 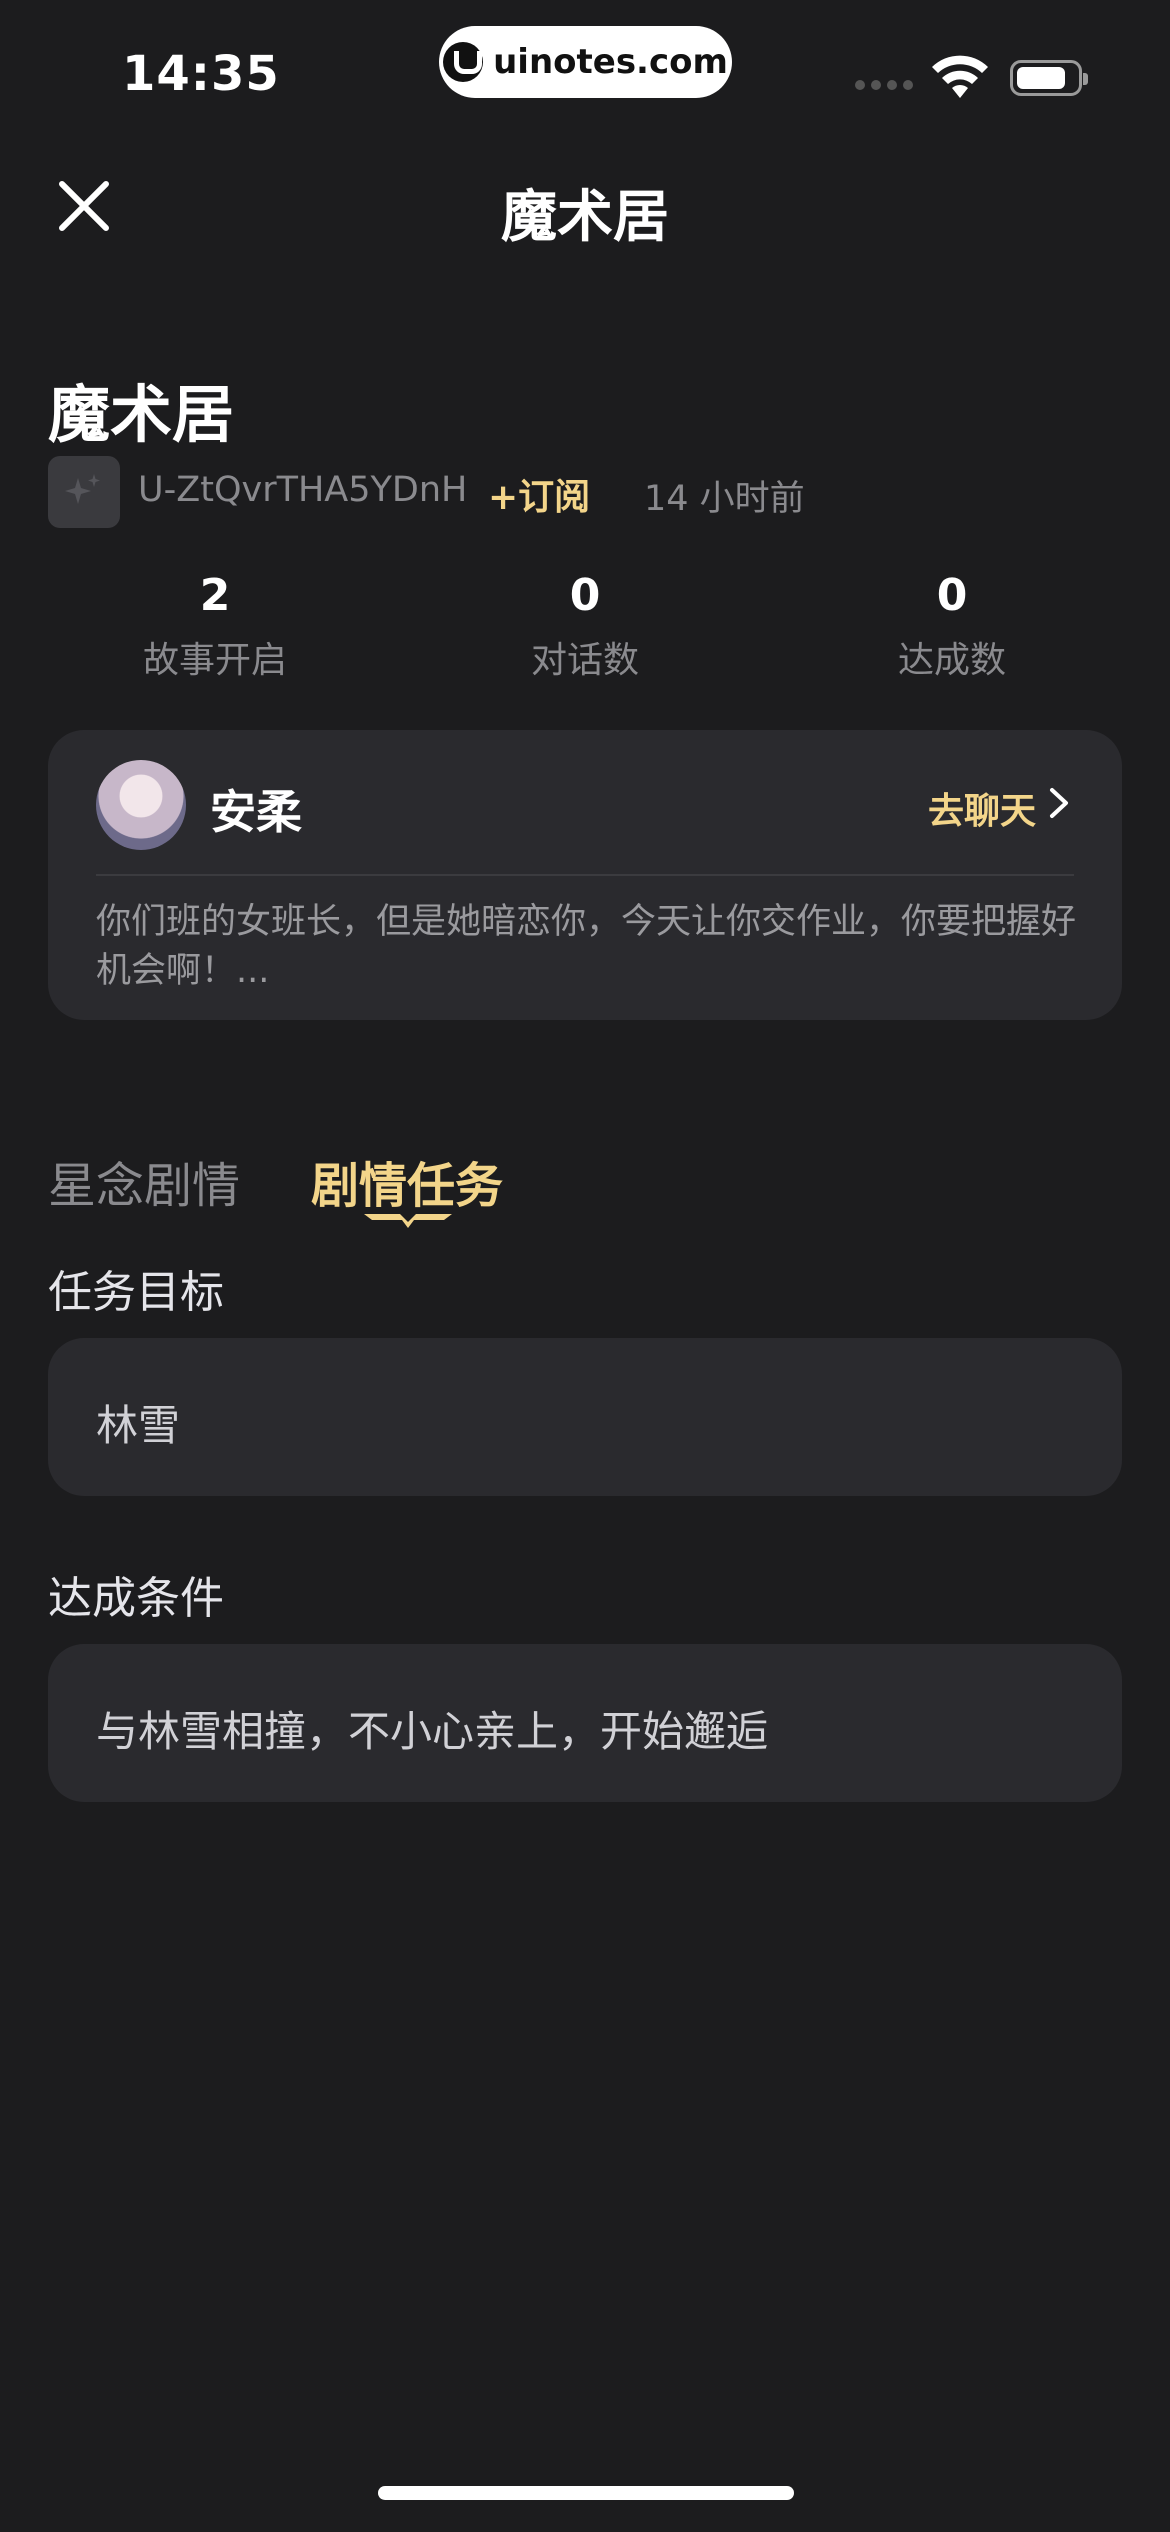 I want to click on chevron-right-icon, so click(x=1059, y=803).